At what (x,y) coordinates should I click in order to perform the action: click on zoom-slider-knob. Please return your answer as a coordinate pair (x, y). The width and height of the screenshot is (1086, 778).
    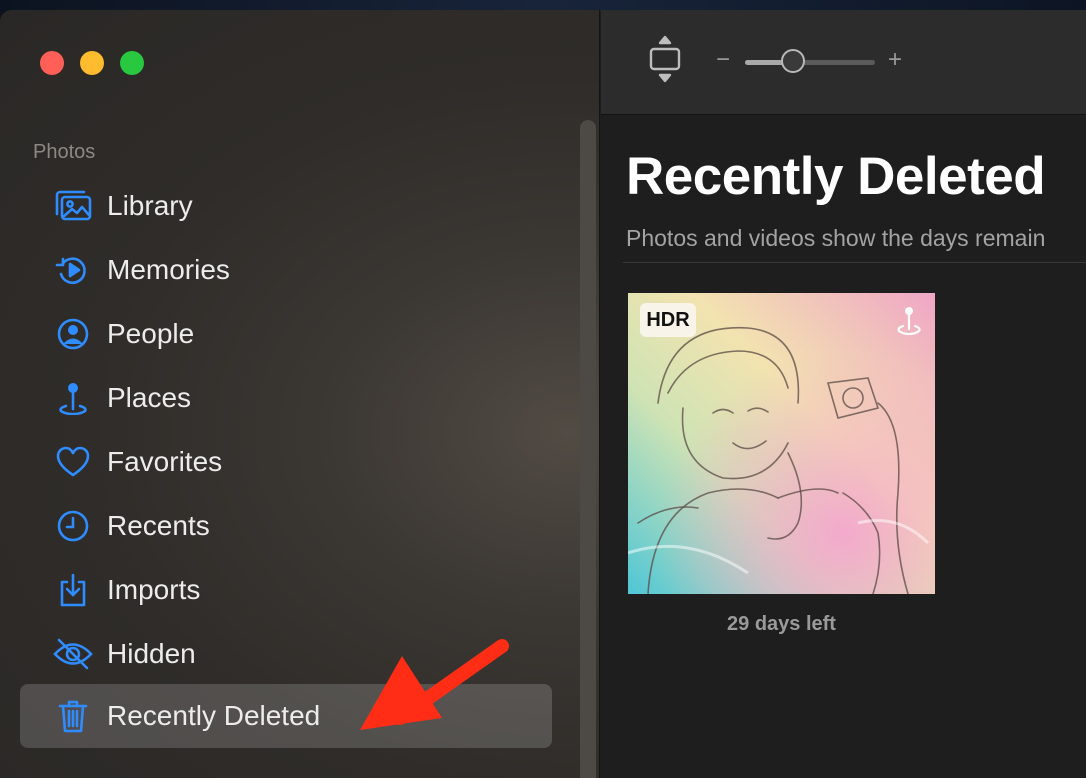
    Looking at the image, I should click on (793, 61).